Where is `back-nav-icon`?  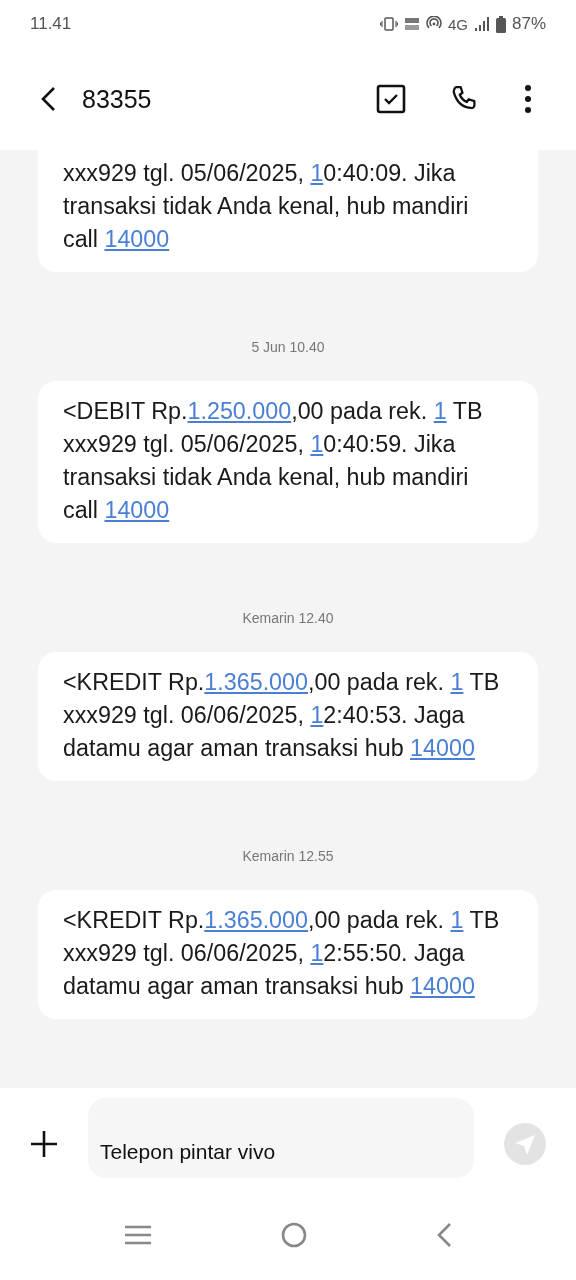
back-nav-icon is located at coordinates (443, 1235).